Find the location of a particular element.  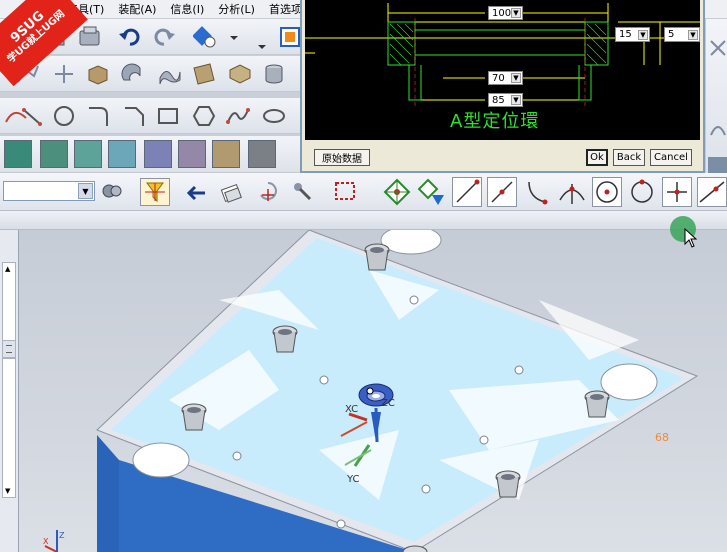

arrow-cross-icon is located at coordinates (718, 48).